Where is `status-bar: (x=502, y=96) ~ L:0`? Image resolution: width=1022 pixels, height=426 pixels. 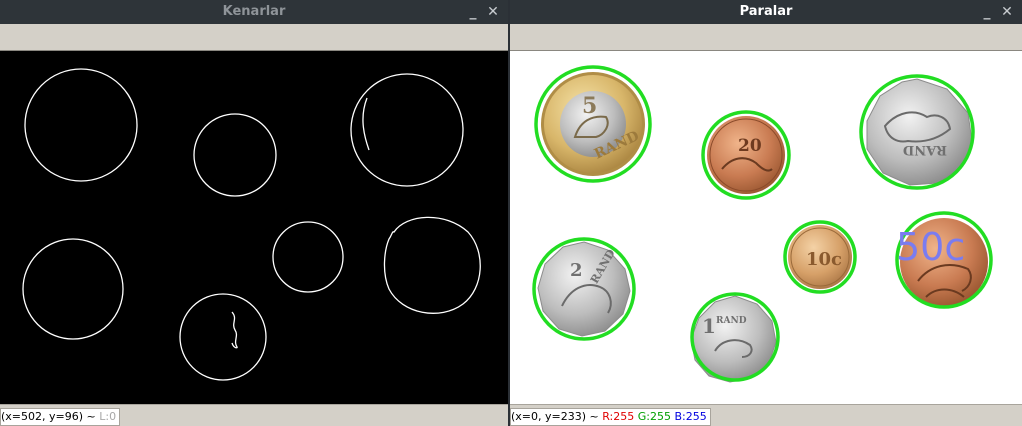 status-bar: (x=502, y=96) ~ L:0 is located at coordinates (254, 415).